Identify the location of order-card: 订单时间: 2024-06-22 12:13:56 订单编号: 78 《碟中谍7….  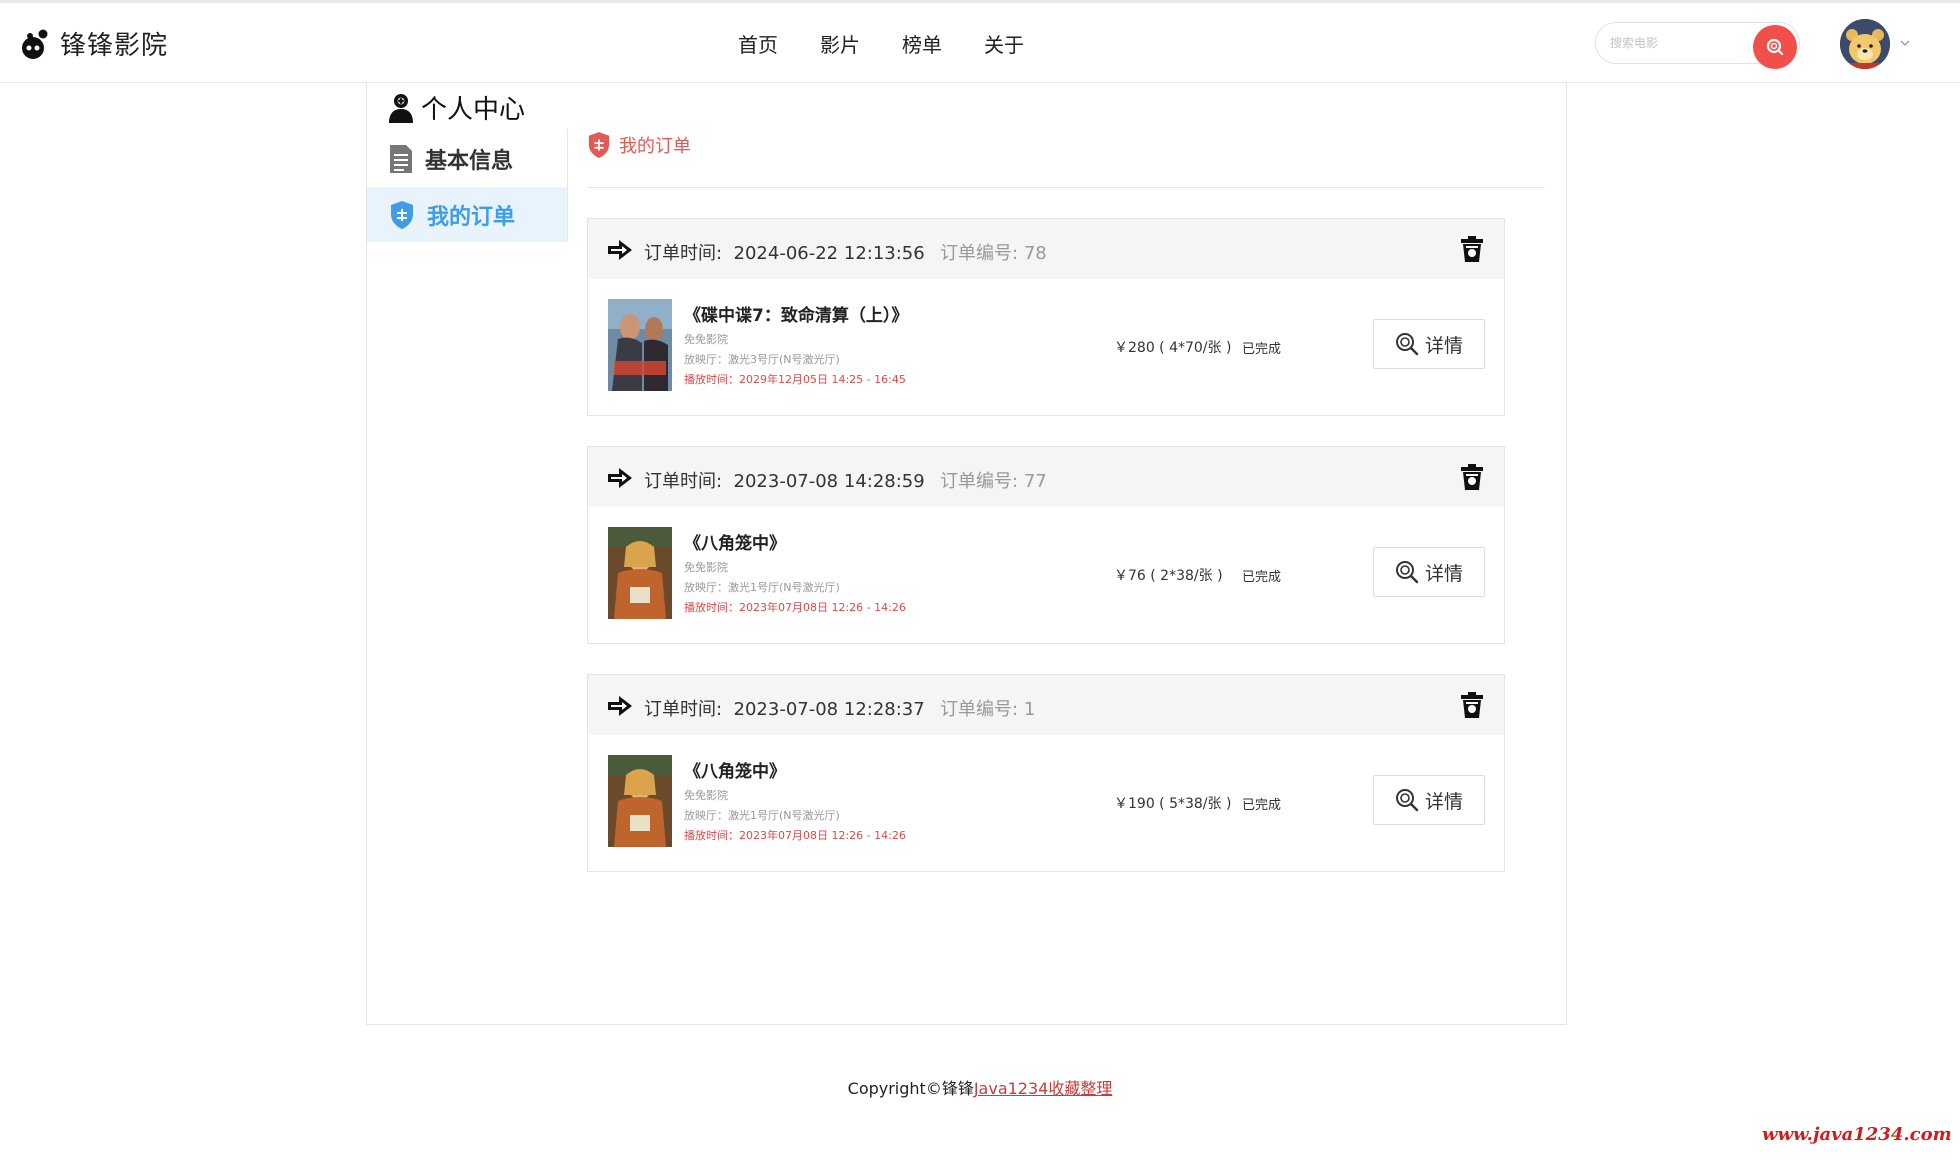
(1046, 317).